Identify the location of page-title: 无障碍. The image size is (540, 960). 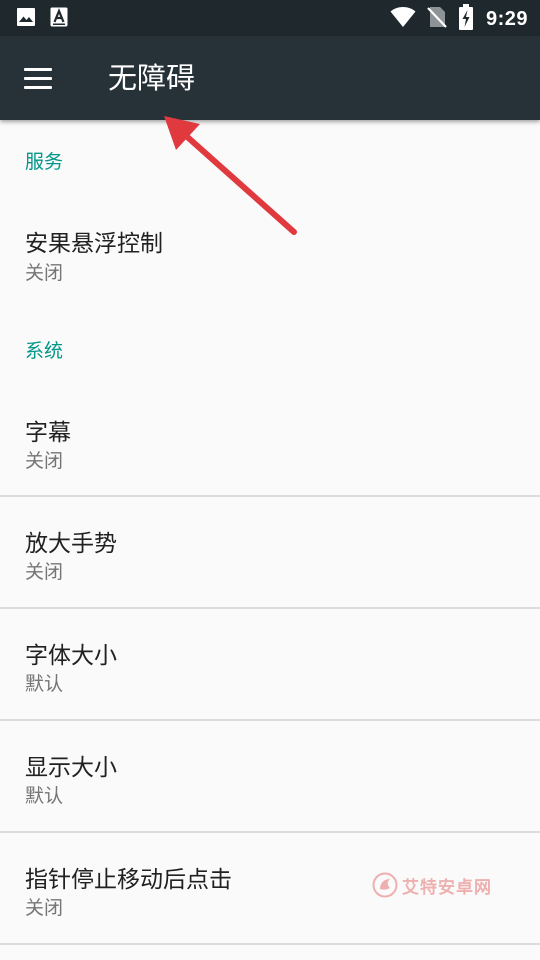
(152, 78).